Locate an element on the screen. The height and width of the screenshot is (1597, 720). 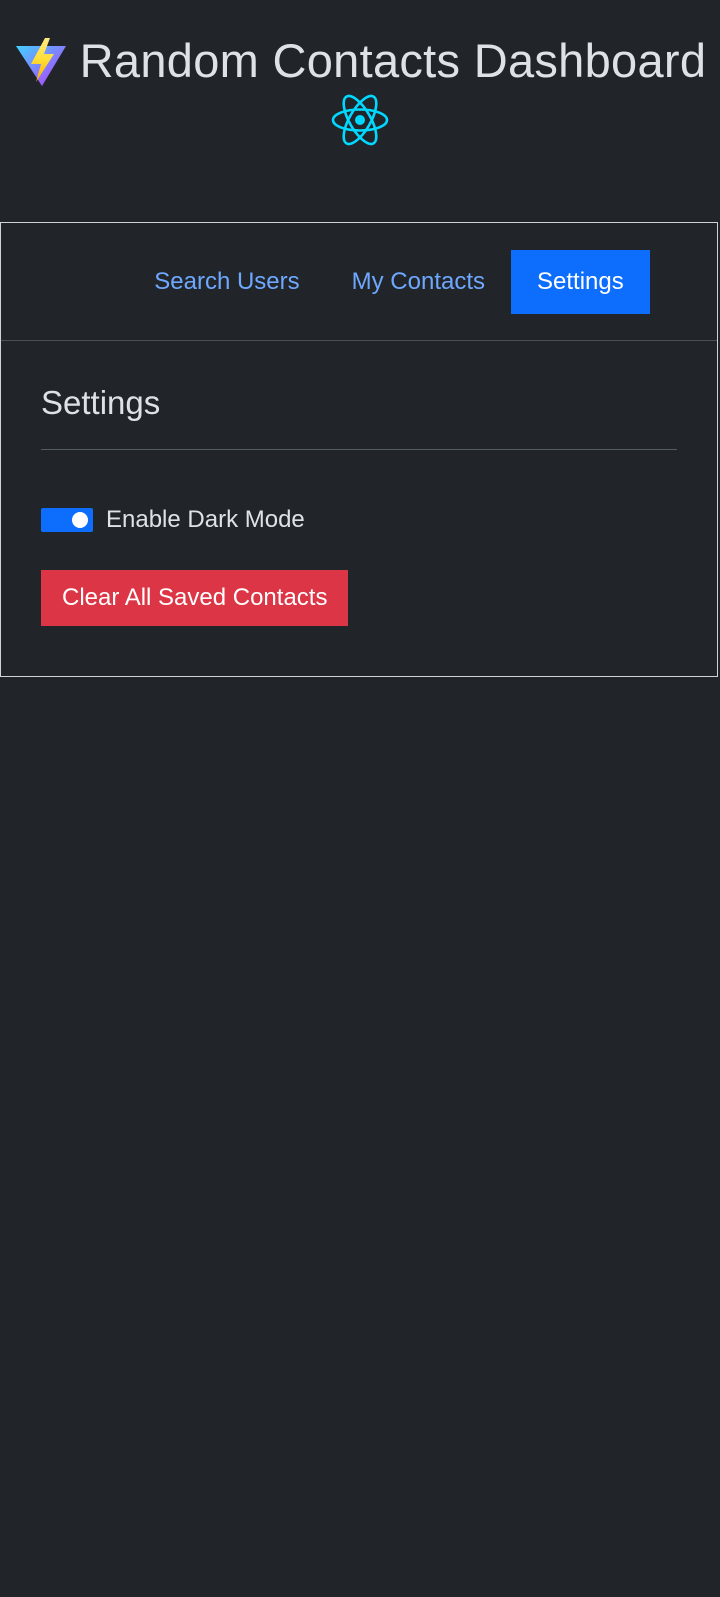
toggle-knob is located at coordinates (80, 520).